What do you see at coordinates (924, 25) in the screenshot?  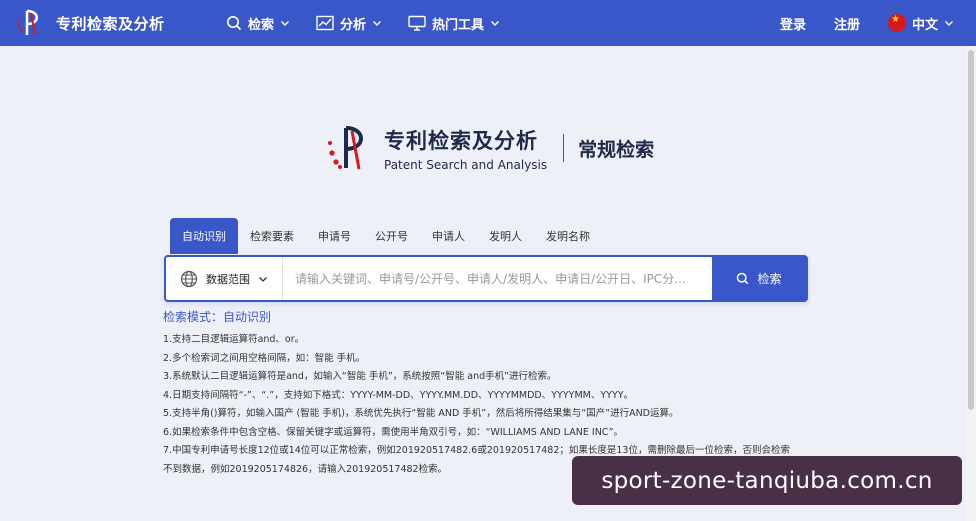 I see `language-label: 中文` at bounding box center [924, 25].